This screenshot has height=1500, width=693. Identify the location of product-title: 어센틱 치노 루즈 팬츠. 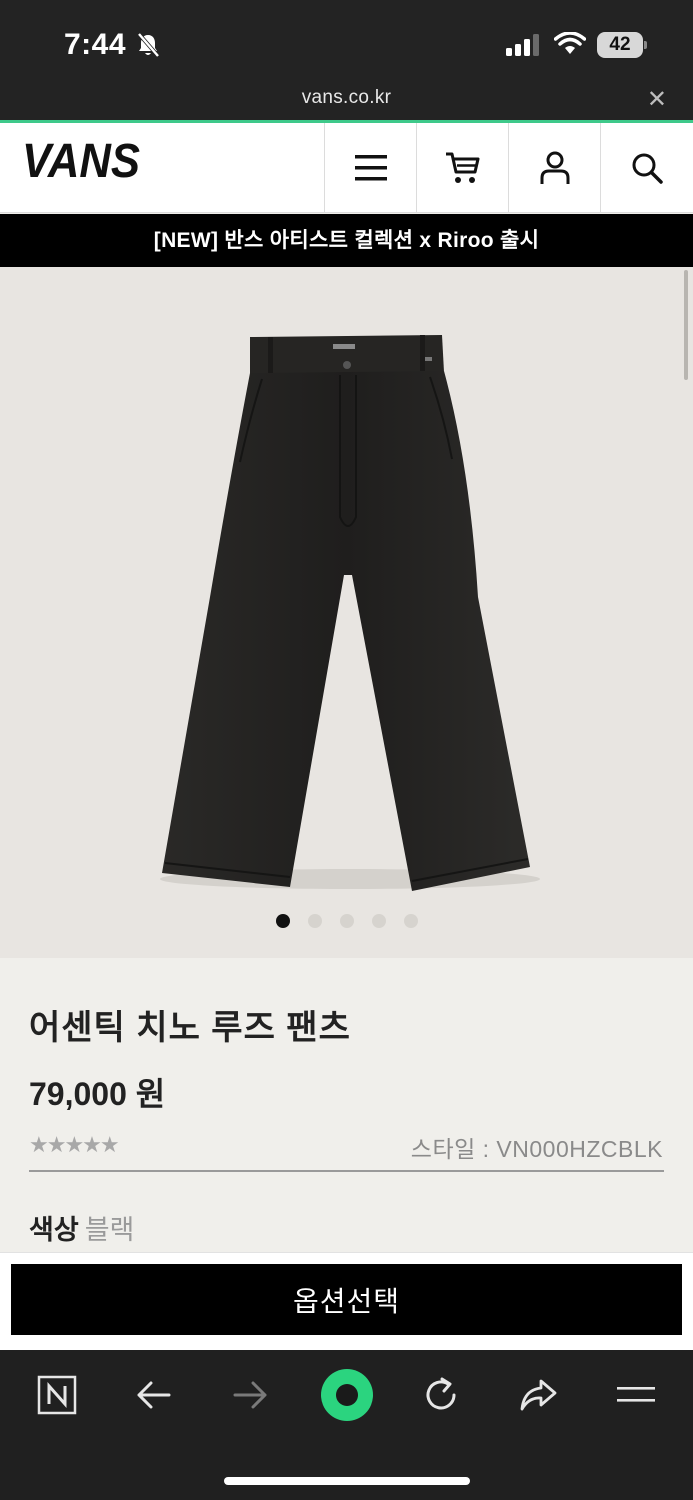
(190, 1028).